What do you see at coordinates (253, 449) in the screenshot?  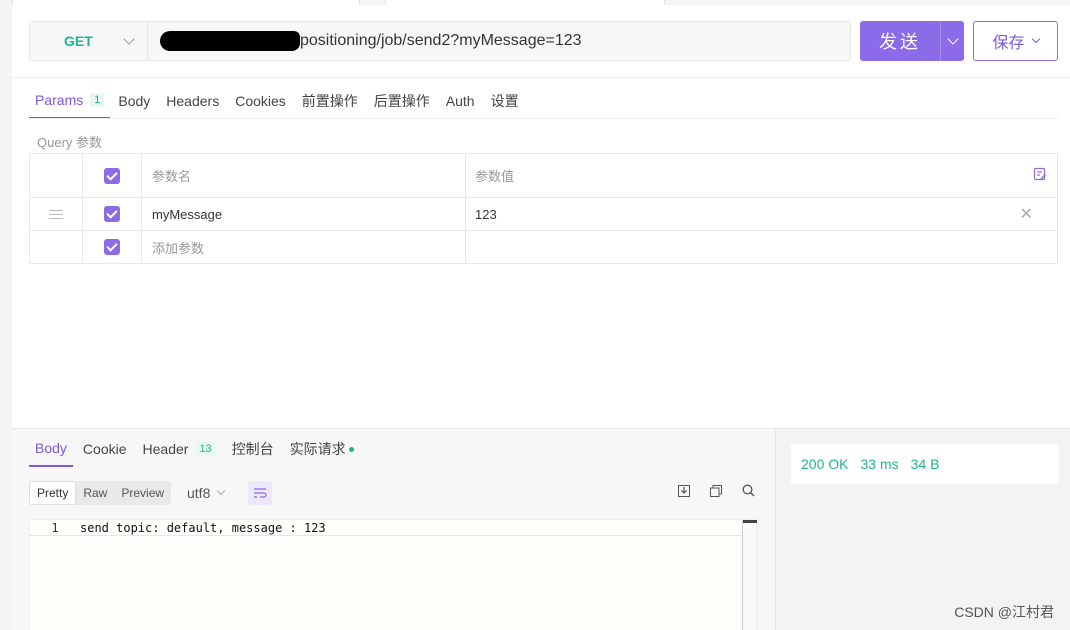 I see `tab-console: 控制台` at bounding box center [253, 449].